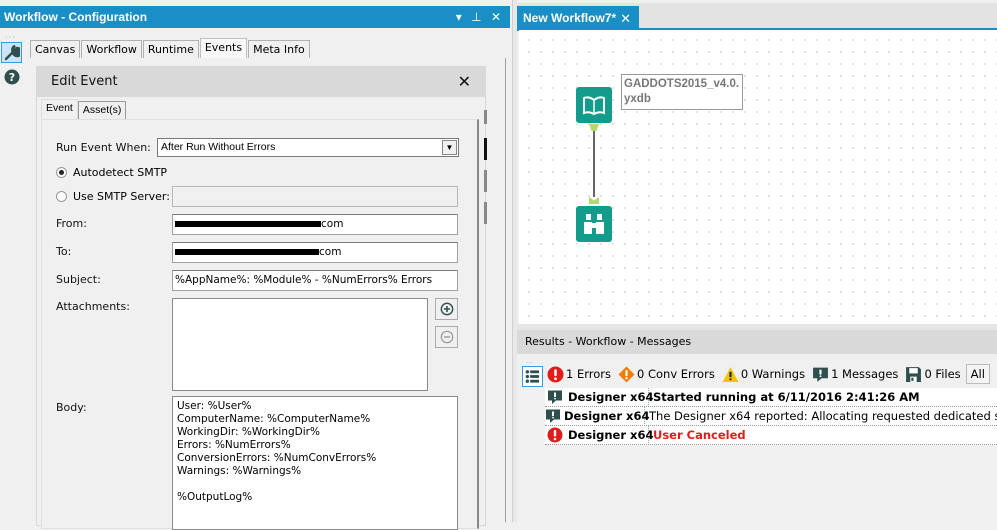  I want to click on connection-line, so click(594, 164).